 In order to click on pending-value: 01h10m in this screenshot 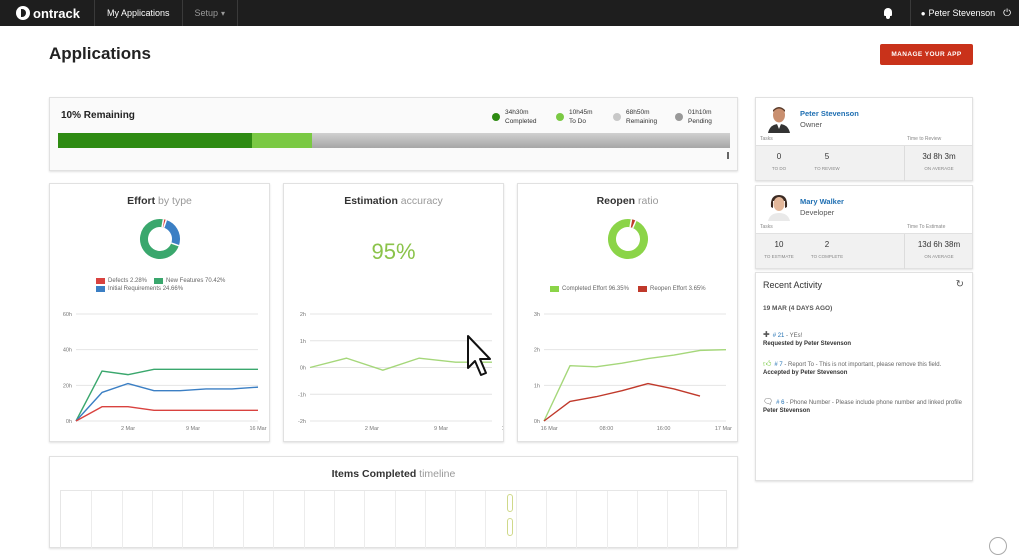, I will do `click(700, 112)`.